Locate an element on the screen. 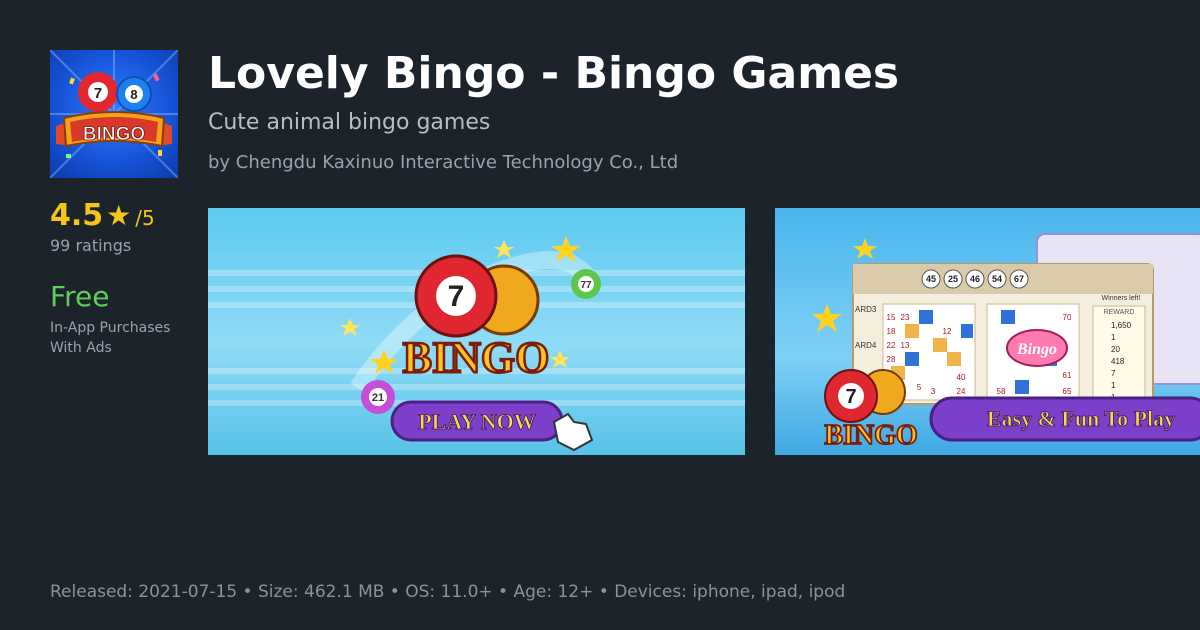  card-number-10: 12 is located at coordinates (947, 331).